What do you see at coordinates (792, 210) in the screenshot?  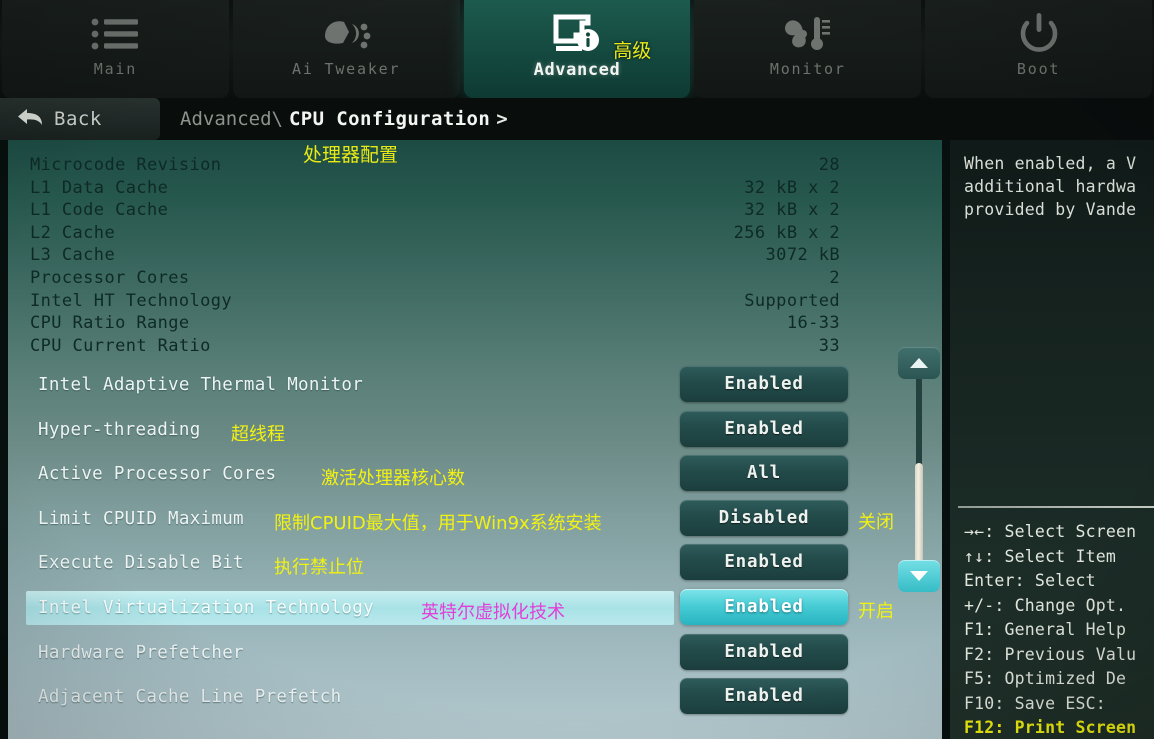 I see `info-value: 32 kB x 2` at bounding box center [792, 210].